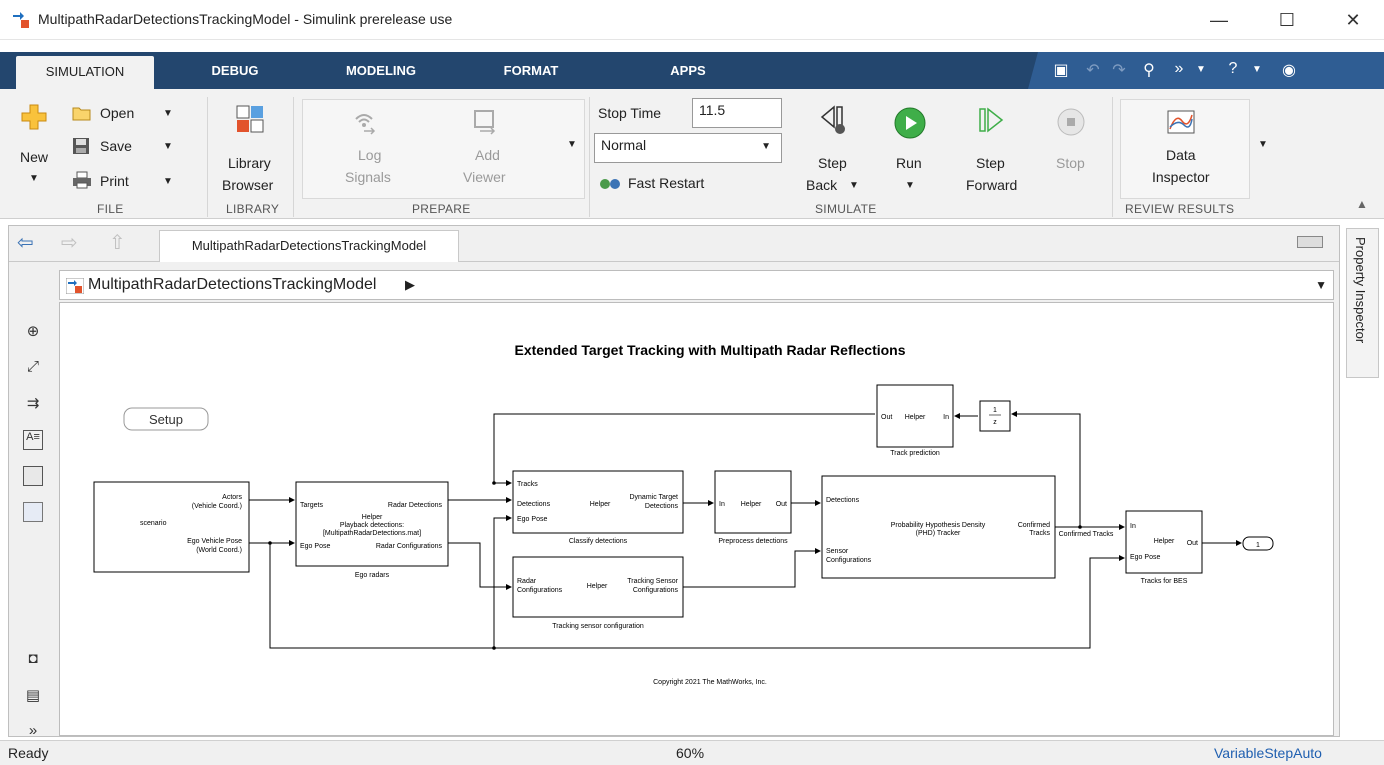 The height and width of the screenshot is (765, 1384). I want to click on breadcrumb-expand-icon: ▶, so click(410, 285).